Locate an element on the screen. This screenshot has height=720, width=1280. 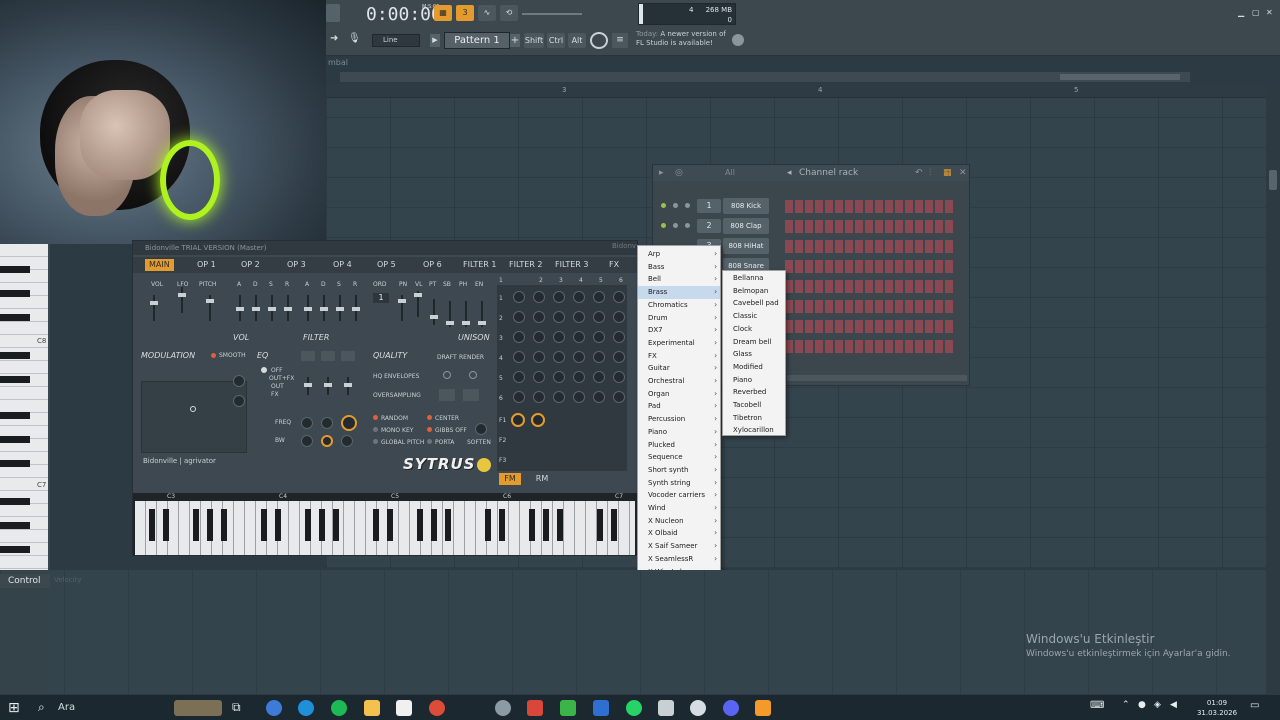
playlist-time-ruler: 3 4 5 is located at coordinates (796, 91).